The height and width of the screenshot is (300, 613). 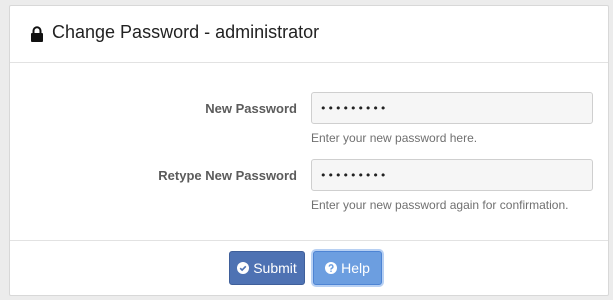 I want to click on question-circle-icon, so click(x=331, y=268).